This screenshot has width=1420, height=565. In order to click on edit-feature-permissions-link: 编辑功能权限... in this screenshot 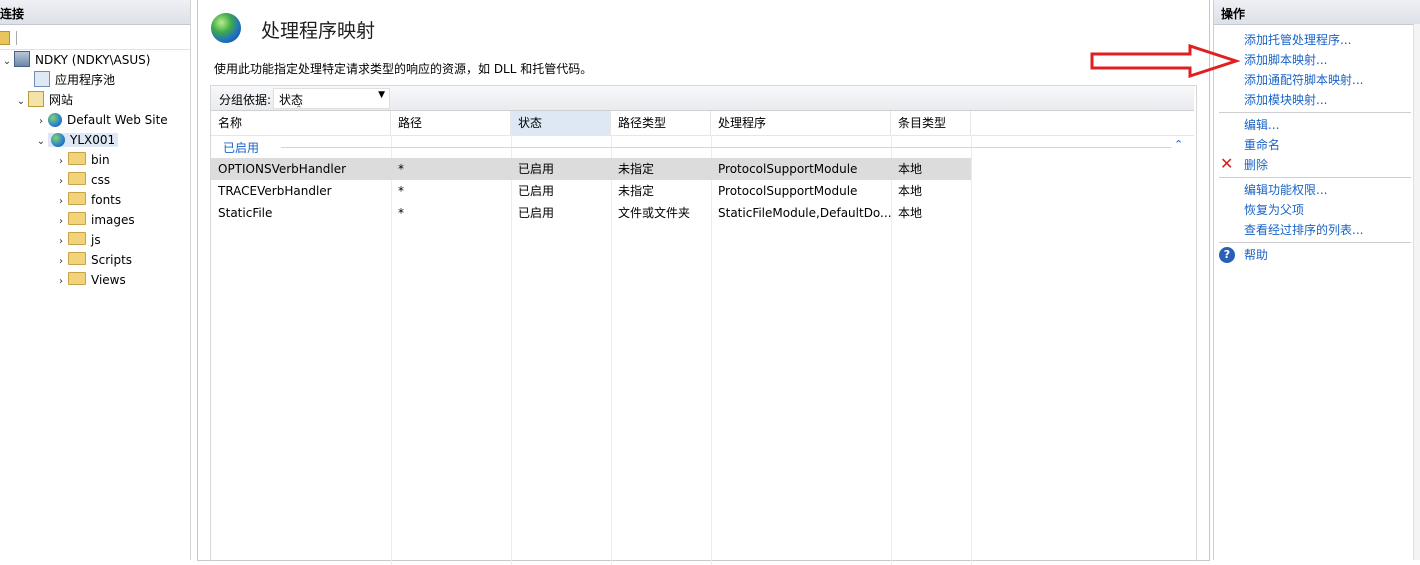, I will do `click(1285, 190)`.